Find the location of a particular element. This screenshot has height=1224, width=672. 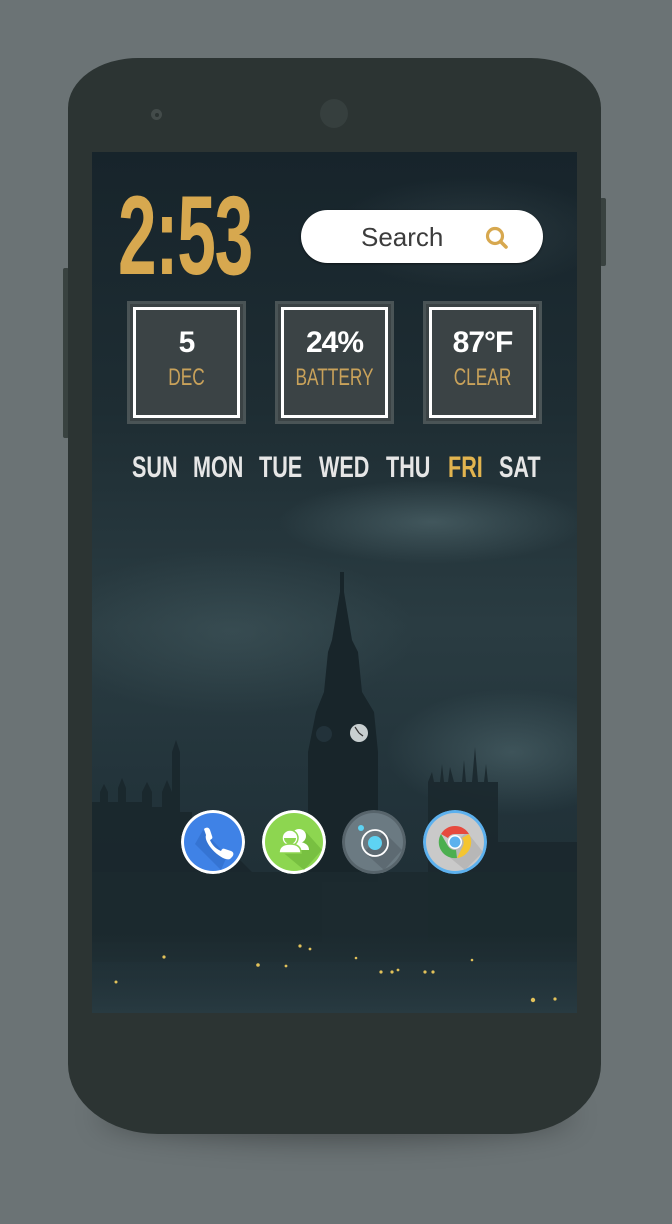

day-wed: WED is located at coordinates (344, 467).